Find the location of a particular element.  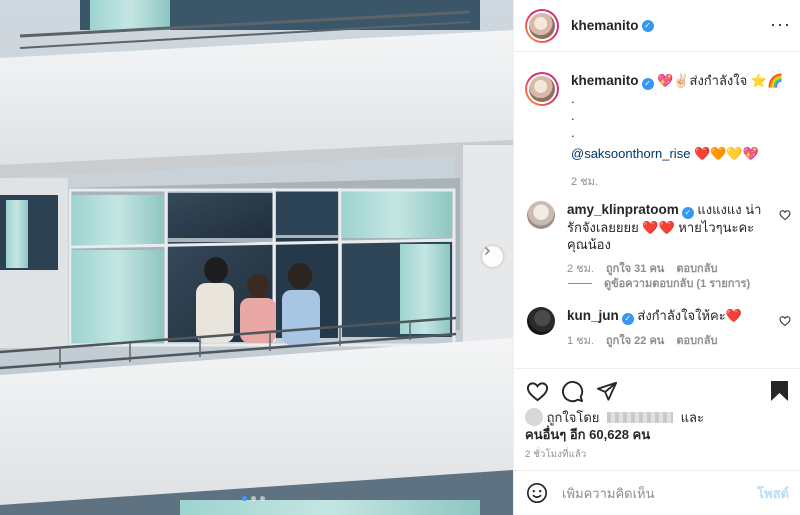

comment-time: 1 ชม. is located at coordinates (580, 341).